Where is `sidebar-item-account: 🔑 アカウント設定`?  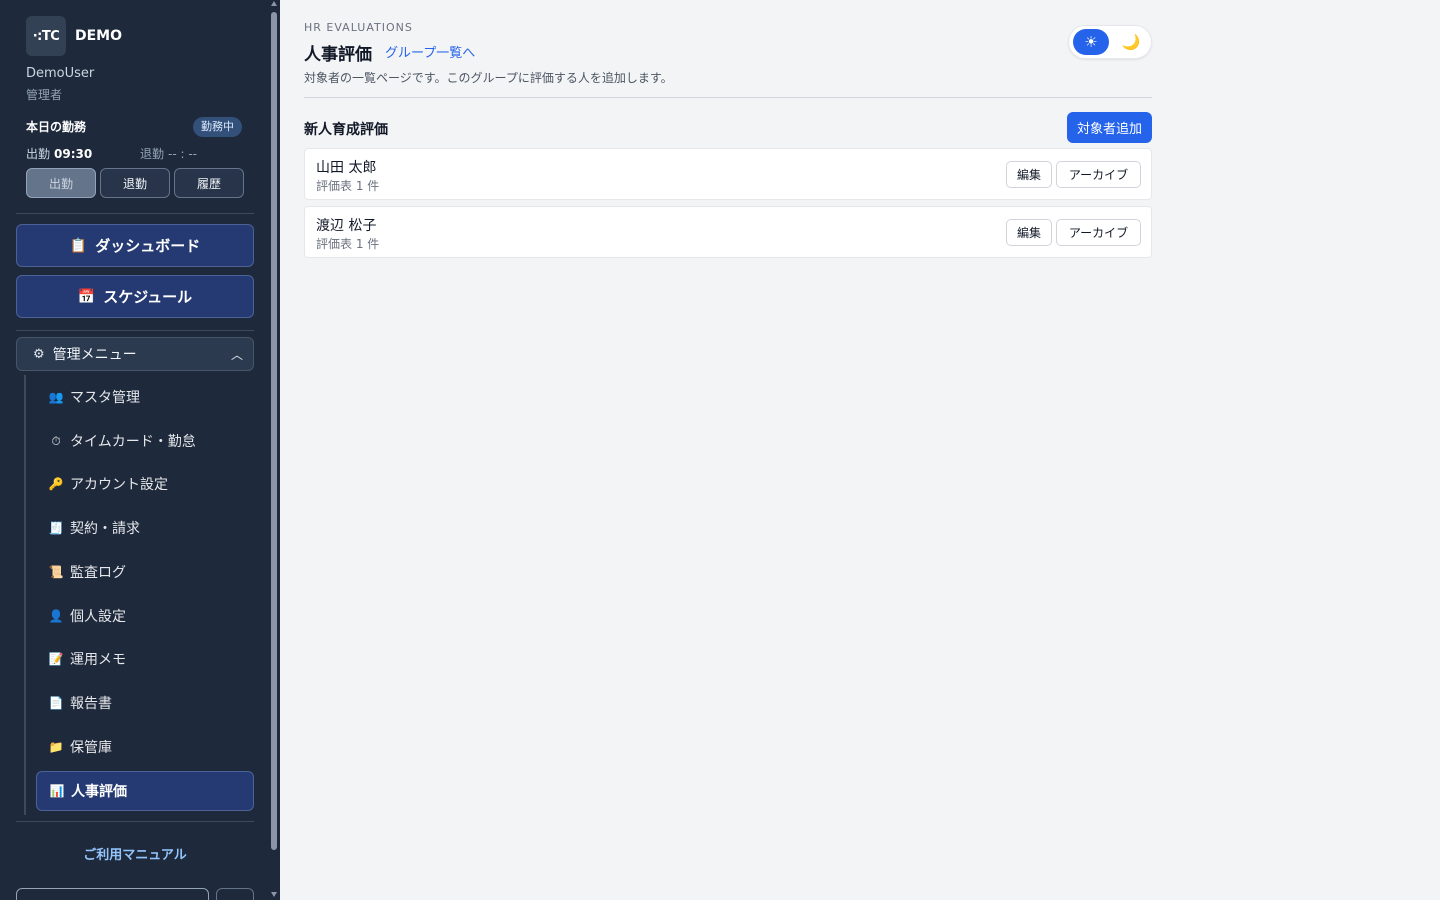 sidebar-item-account: 🔑 アカウント設定 is located at coordinates (145, 484).